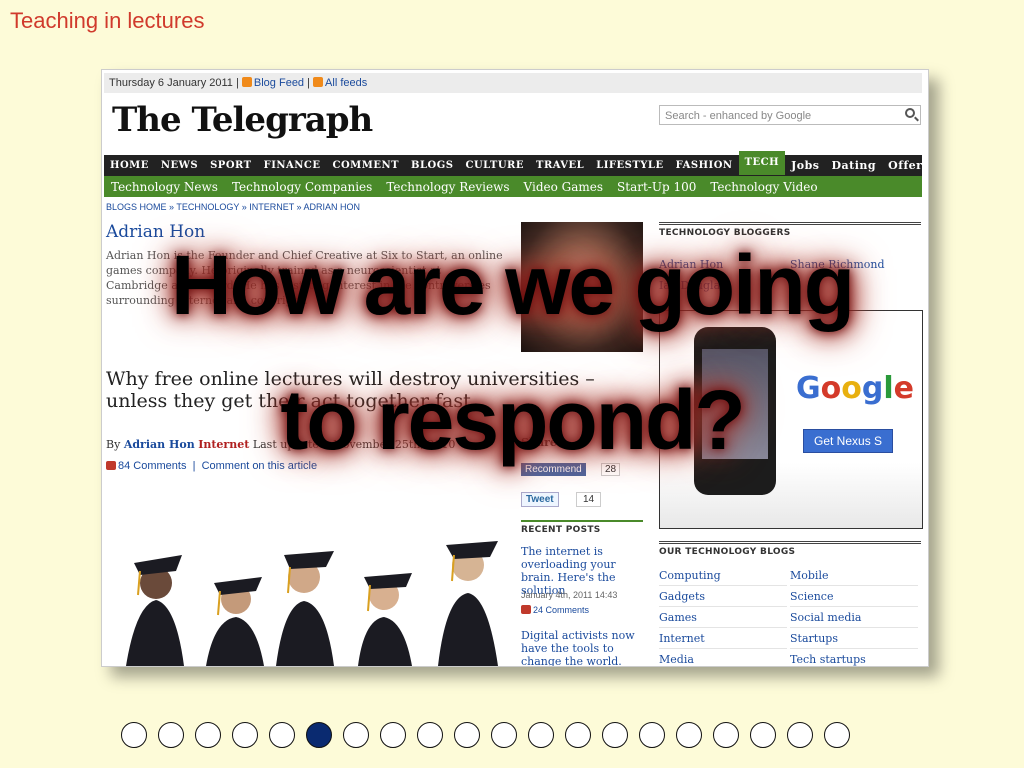  I want to click on telegraph-logo: The Telegraph, so click(242, 120).